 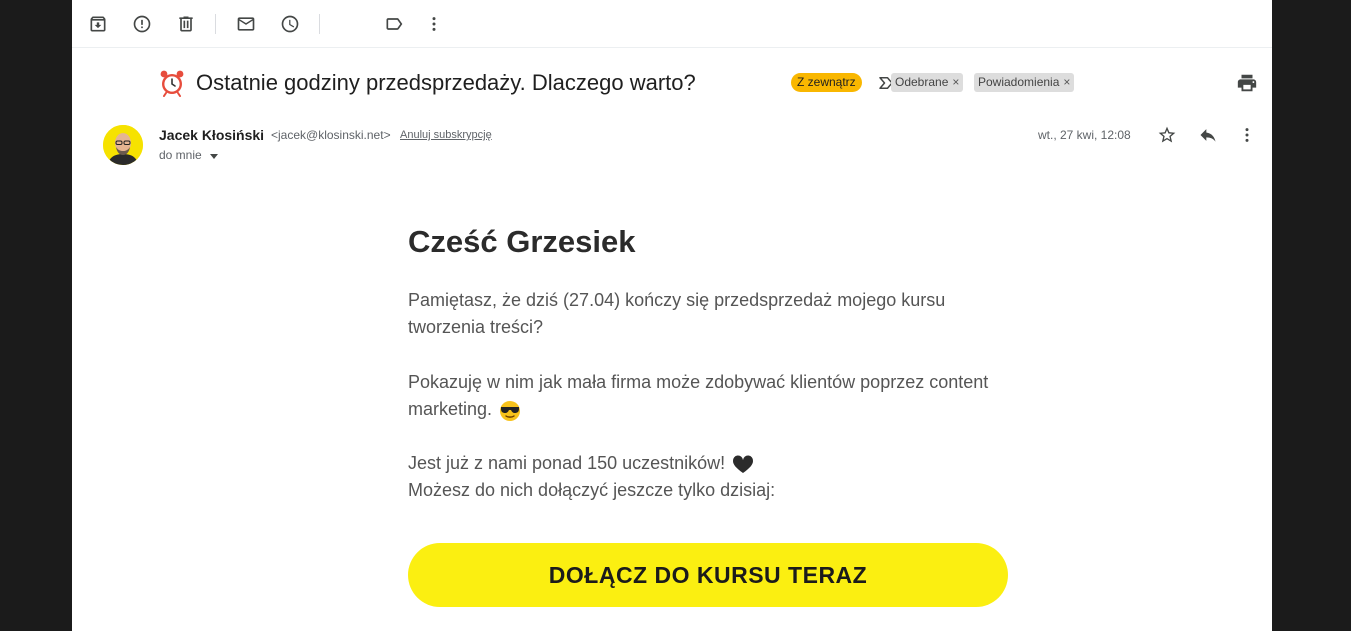 I want to click on more-options-icon, so click(x=434, y=24).